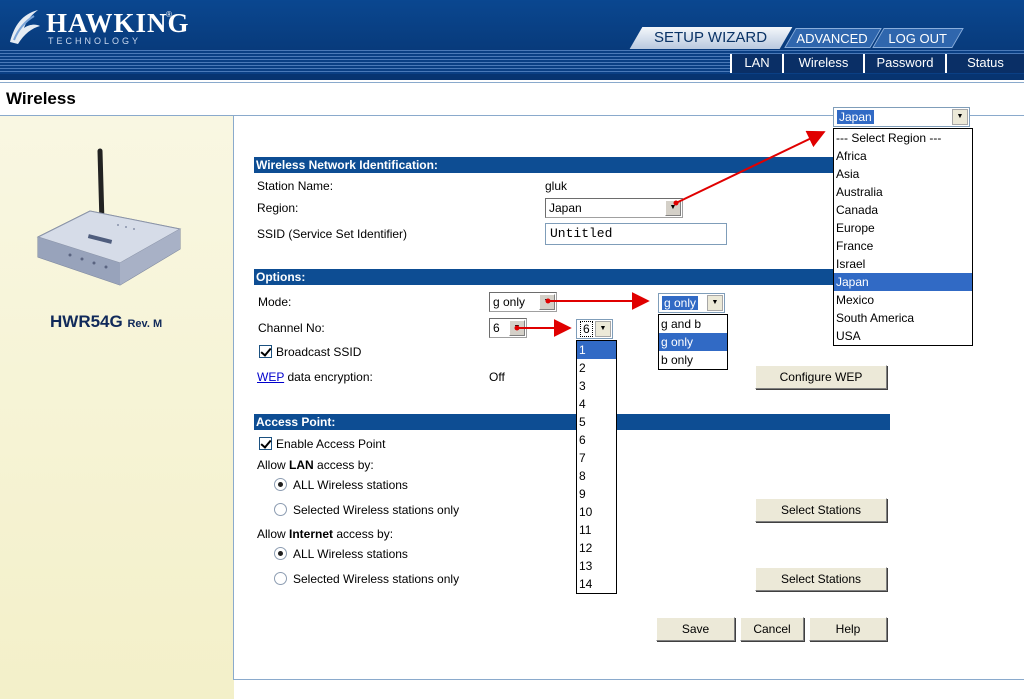  What do you see at coordinates (363, 534) in the screenshot?
I see `allow-internet-suffix: access by:` at bounding box center [363, 534].